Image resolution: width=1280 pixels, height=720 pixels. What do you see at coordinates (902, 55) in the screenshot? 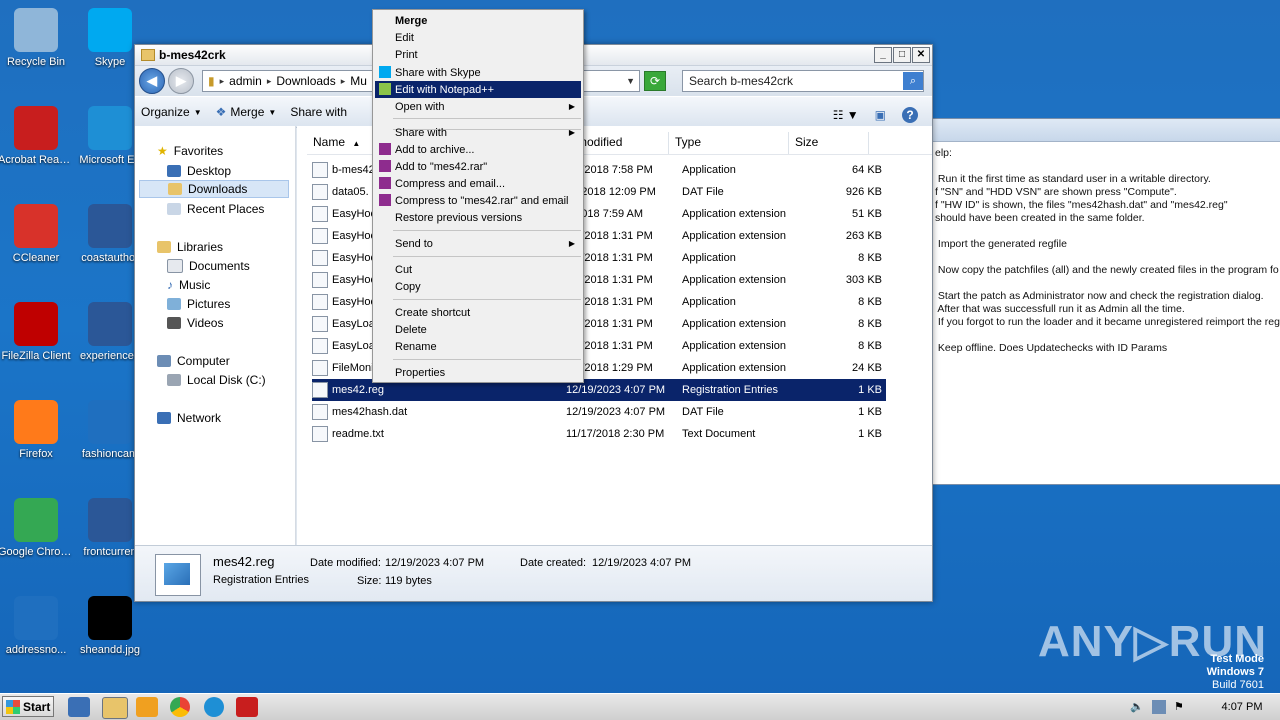
I see `maximize-button: □` at bounding box center [902, 55].